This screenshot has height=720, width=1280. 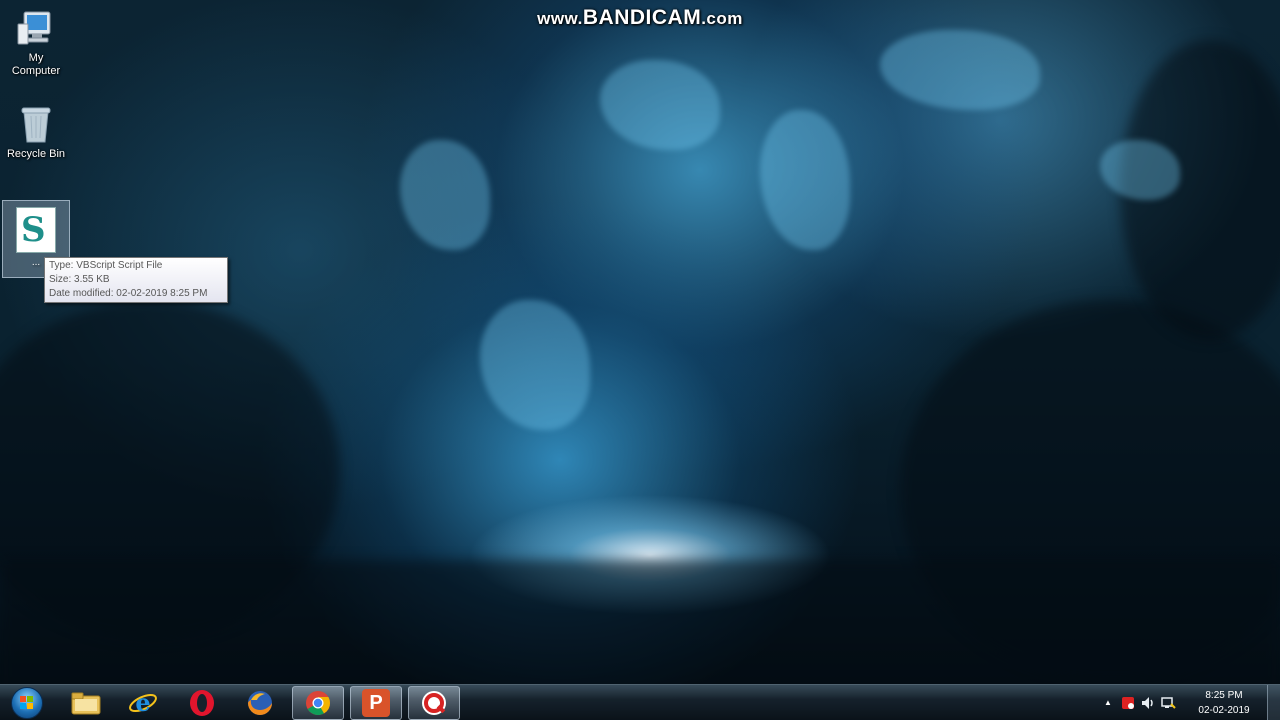 I want to click on clock-time: 8:25 PM, so click(x=1224, y=695).